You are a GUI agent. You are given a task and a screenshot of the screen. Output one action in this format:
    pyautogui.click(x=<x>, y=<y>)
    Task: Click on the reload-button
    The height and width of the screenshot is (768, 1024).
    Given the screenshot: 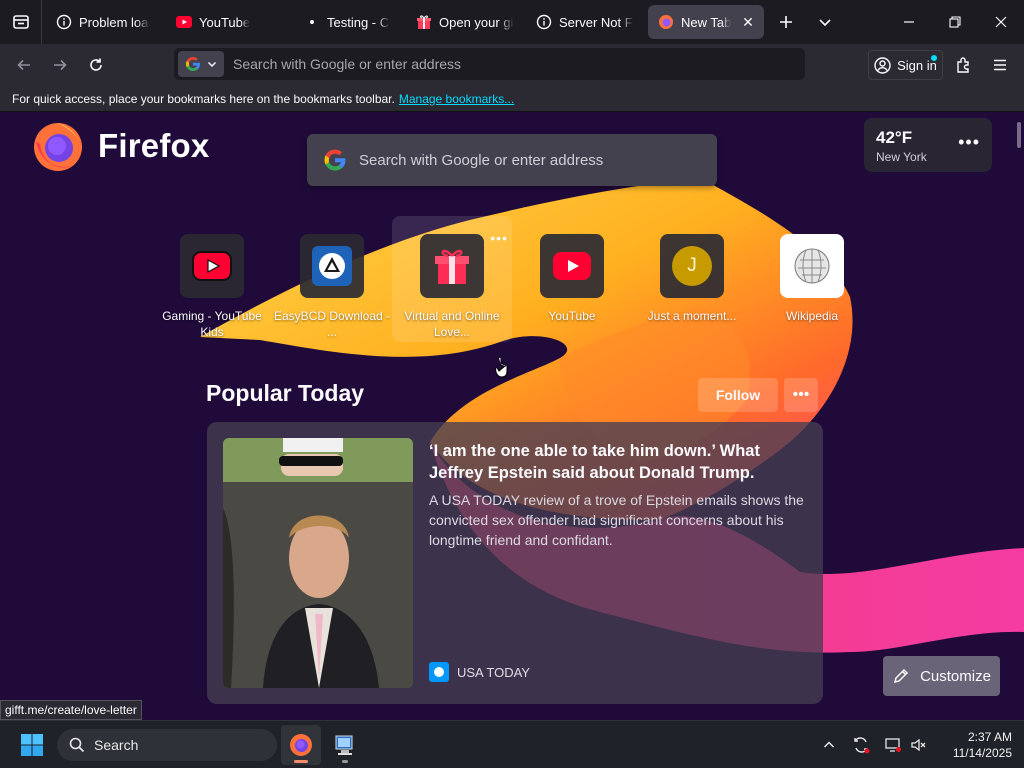 What is the action you would take?
    pyautogui.click(x=96, y=65)
    